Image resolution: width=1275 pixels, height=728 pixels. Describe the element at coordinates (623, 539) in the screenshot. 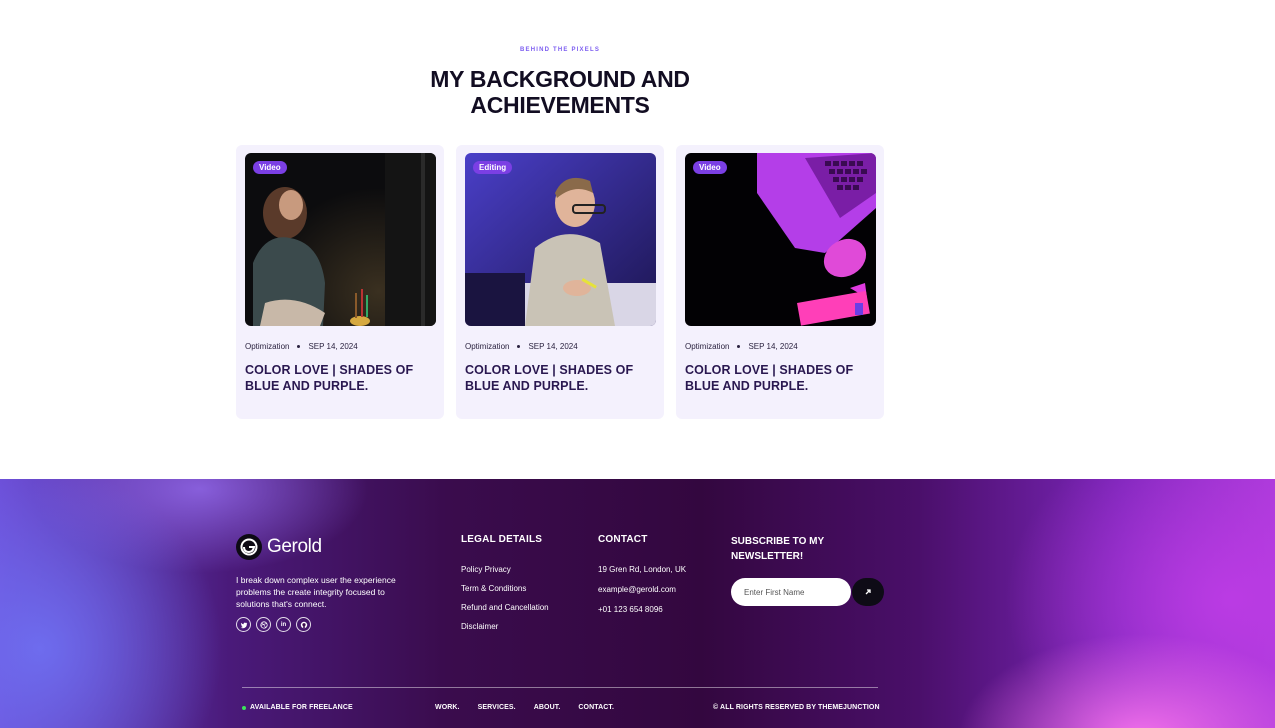

I see `contact-title: CONTACT` at that location.